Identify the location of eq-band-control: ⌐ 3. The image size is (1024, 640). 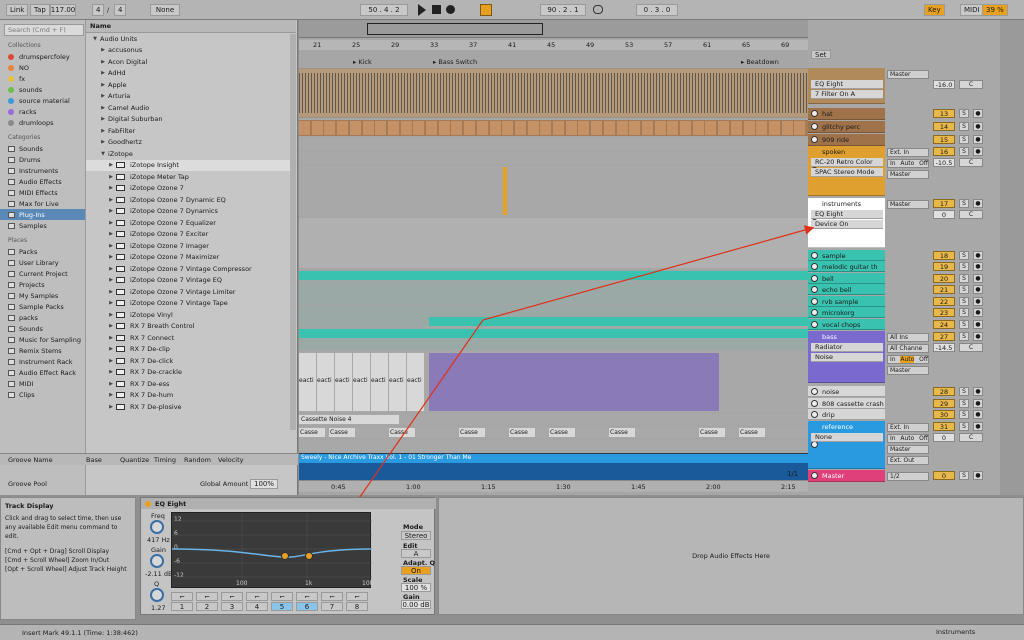
(232, 602).